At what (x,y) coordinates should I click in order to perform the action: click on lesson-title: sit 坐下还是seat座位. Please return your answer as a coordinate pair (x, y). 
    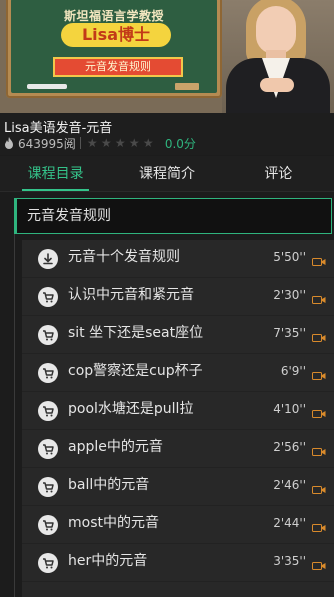
    Looking at the image, I should click on (136, 333).